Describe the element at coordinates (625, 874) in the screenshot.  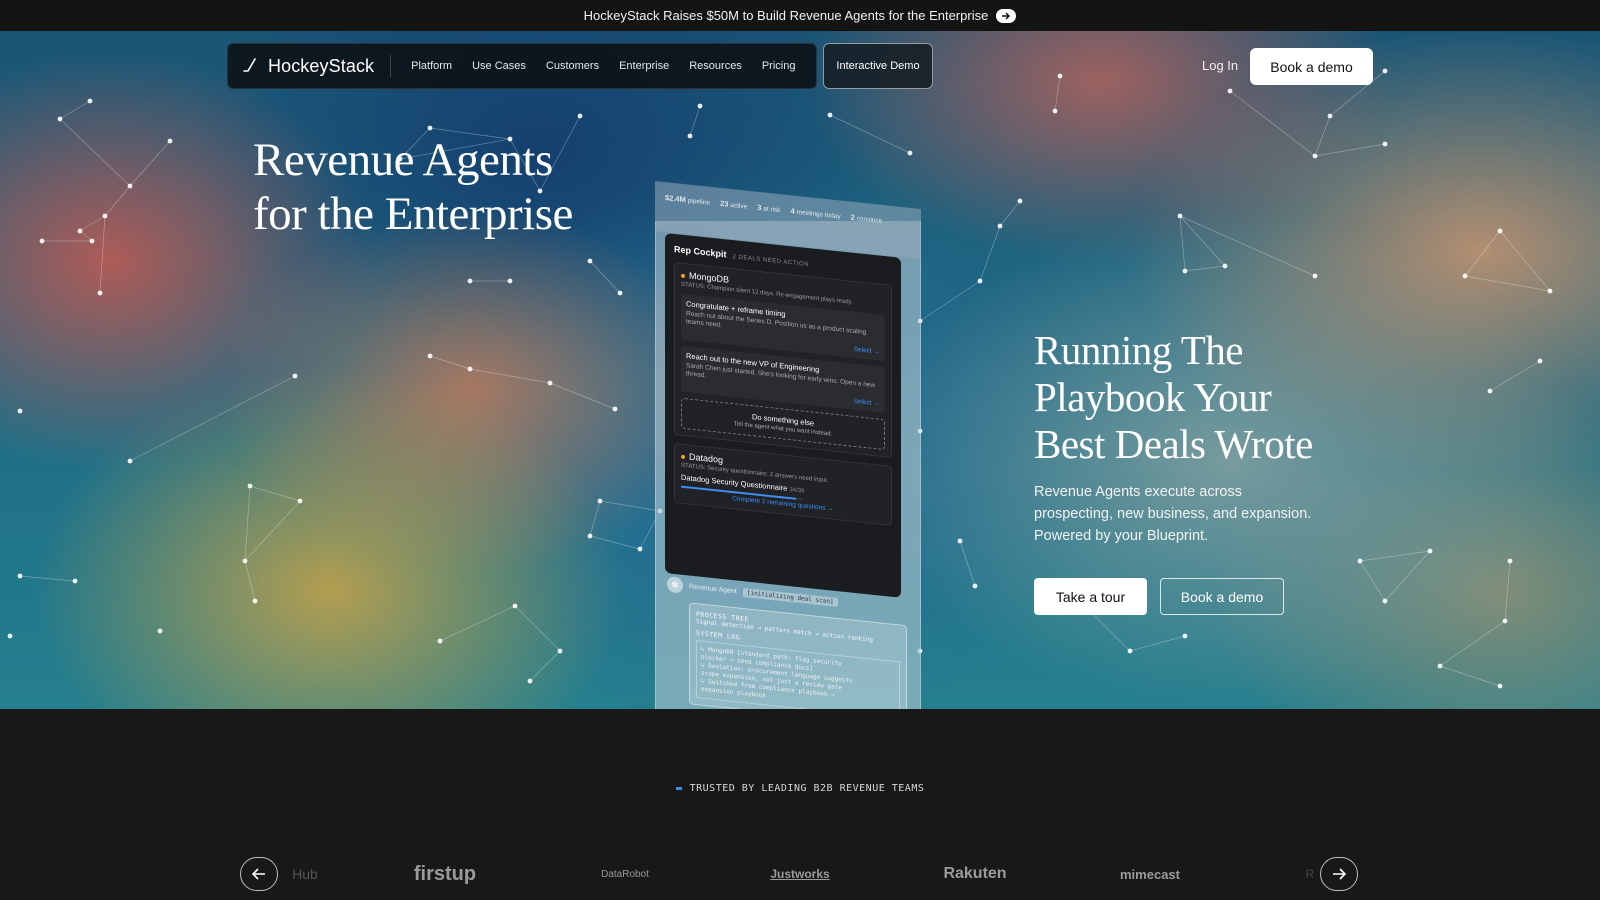
I see `logo-datarobot: DataRobot` at that location.